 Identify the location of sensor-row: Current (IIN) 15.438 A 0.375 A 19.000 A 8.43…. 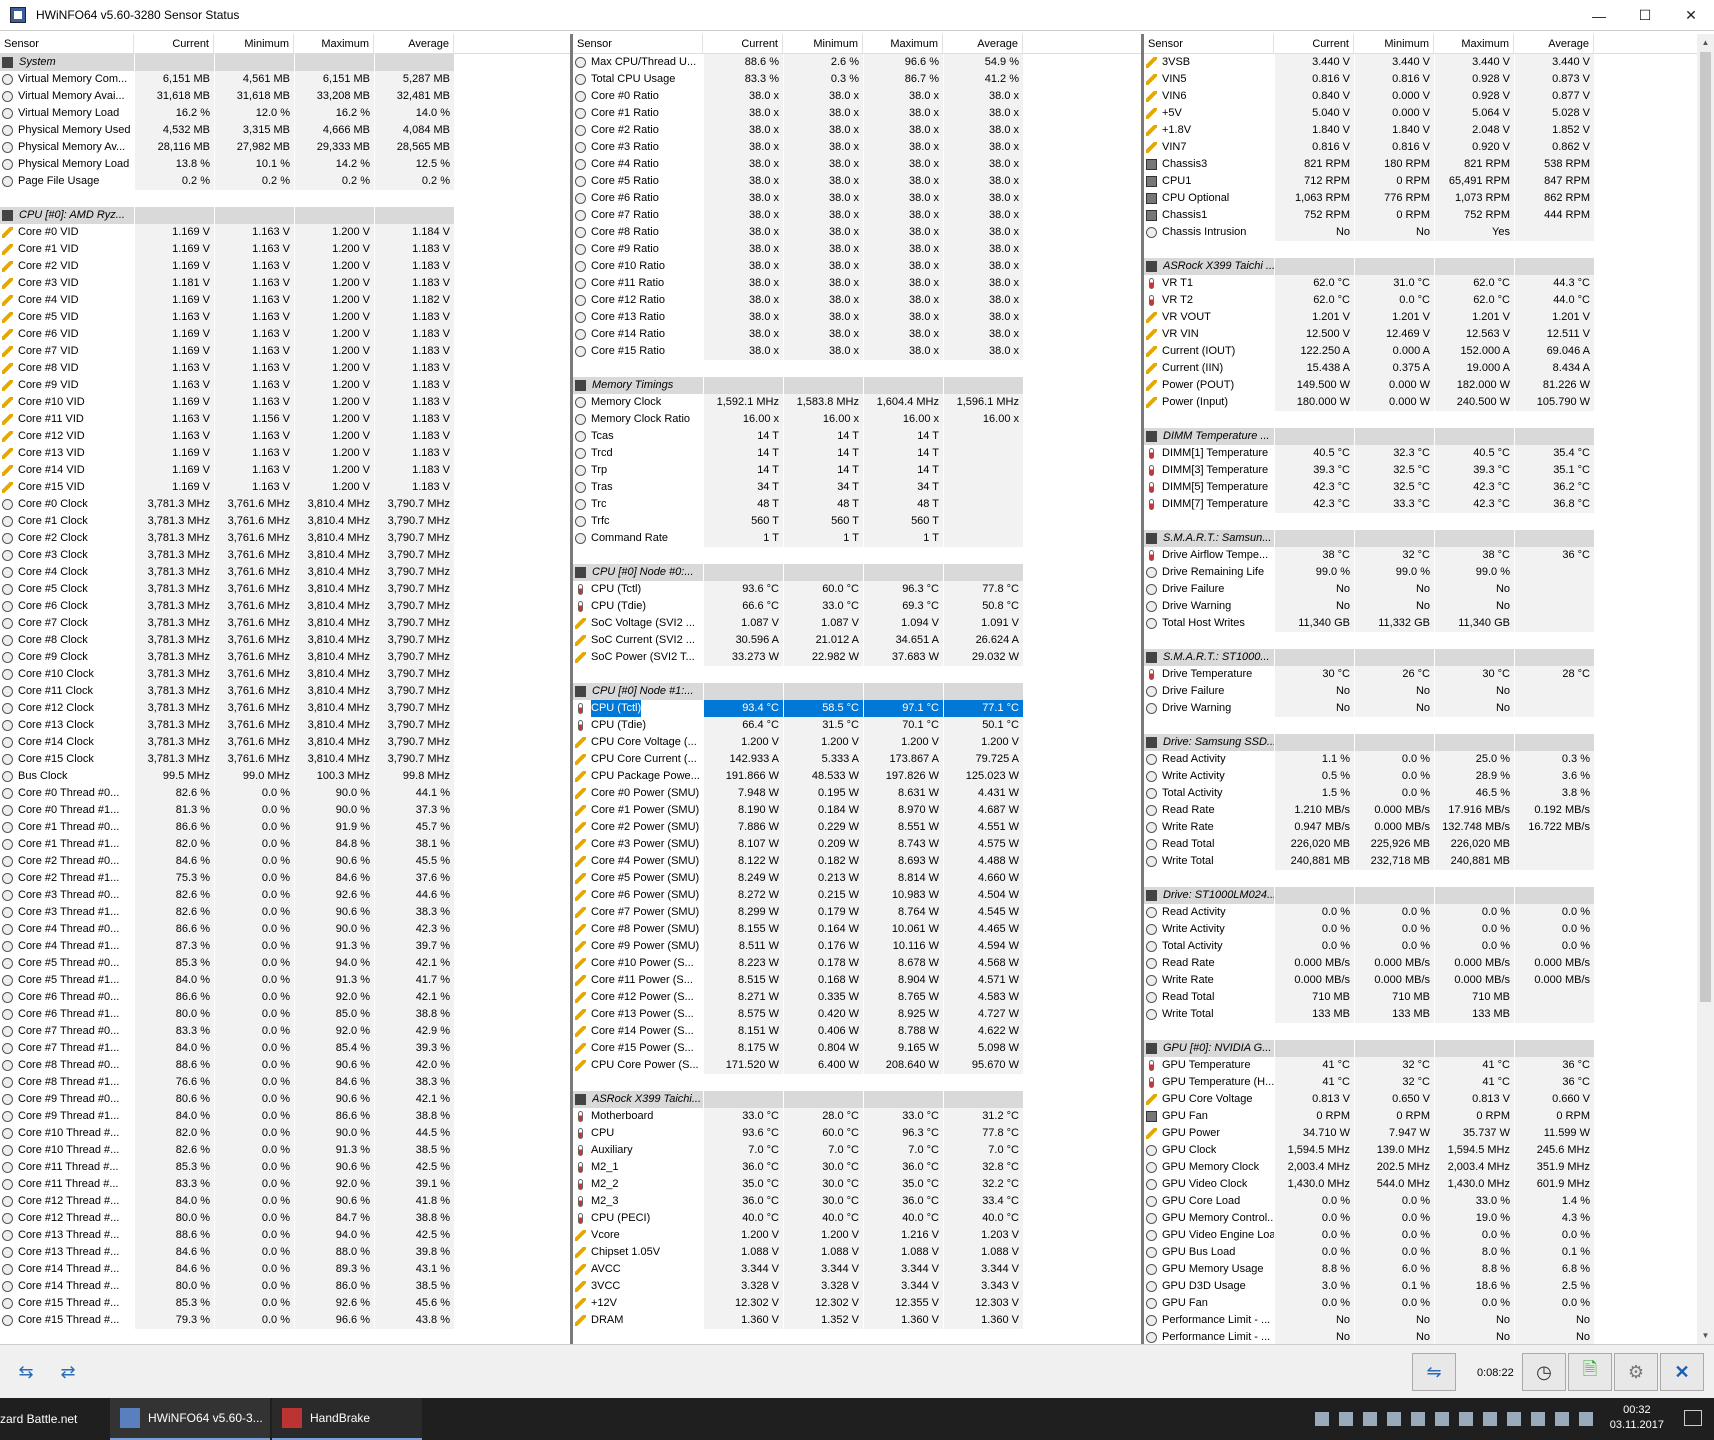
(1420, 368).